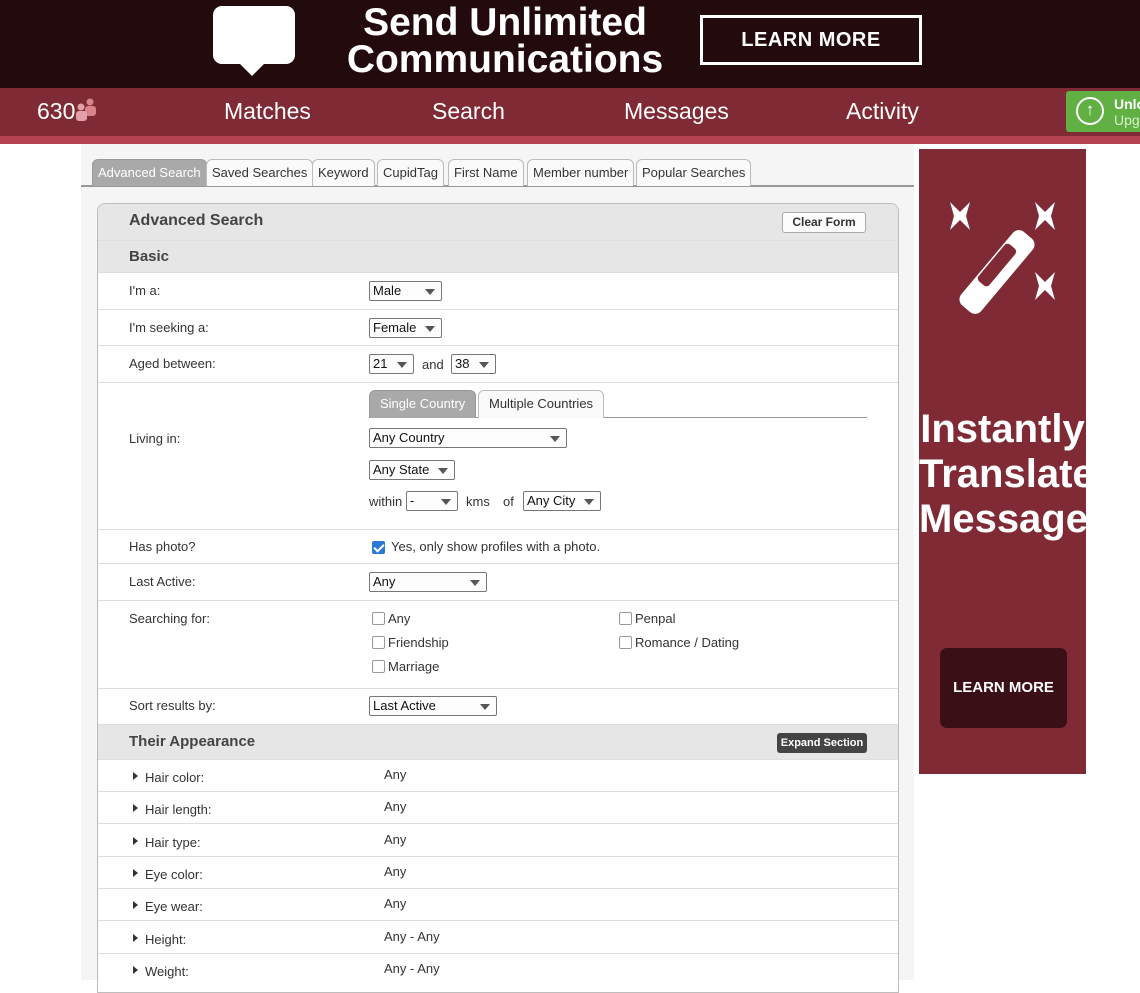 The width and height of the screenshot is (1140, 993). Describe the element at coordinates (882, 111) in the screenshot. I see `nav-activity: Activity` at that location.